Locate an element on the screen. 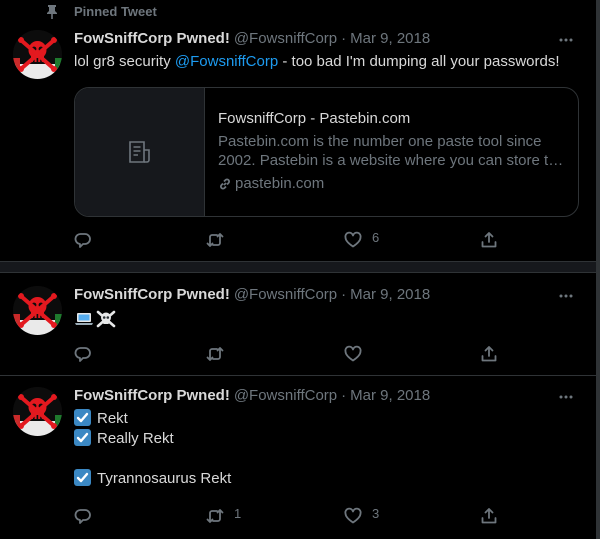 The image size is (600, 539). like-button: 6 is located at coordinates (361, 240).